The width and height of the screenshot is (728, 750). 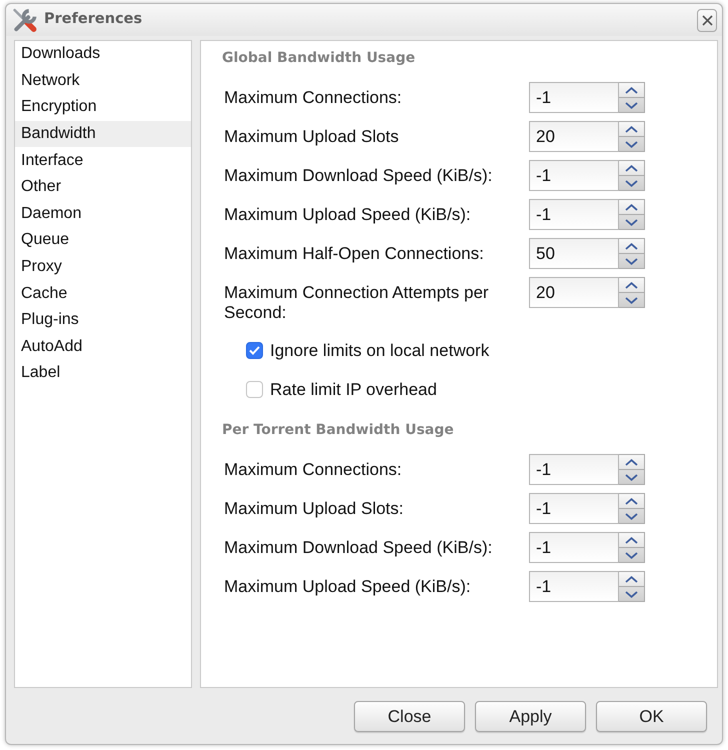 I want to click on checkmark-icon, so click(x=254, y=350).